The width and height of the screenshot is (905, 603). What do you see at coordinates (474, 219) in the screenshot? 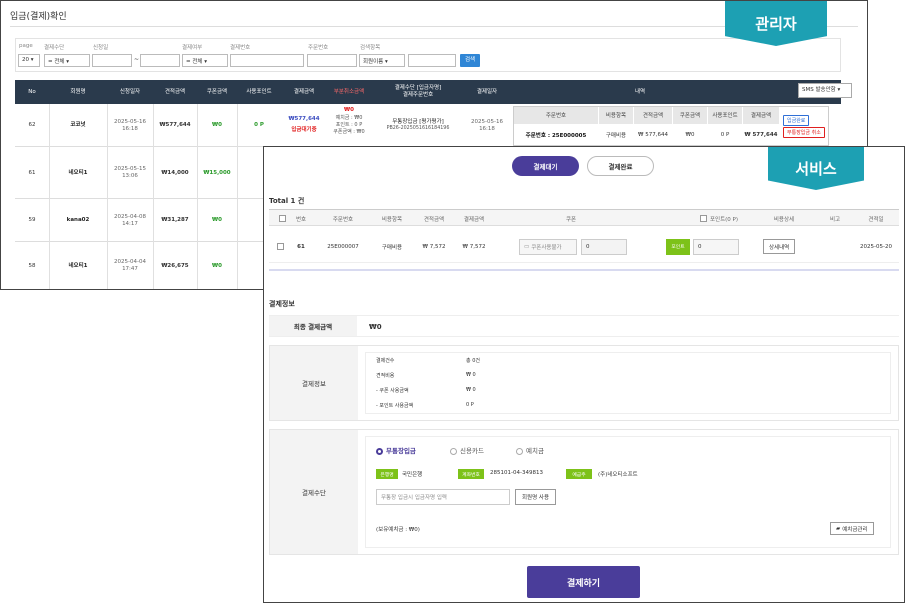
I see `col-header: 결제금액` at bounding box center [474, 219].